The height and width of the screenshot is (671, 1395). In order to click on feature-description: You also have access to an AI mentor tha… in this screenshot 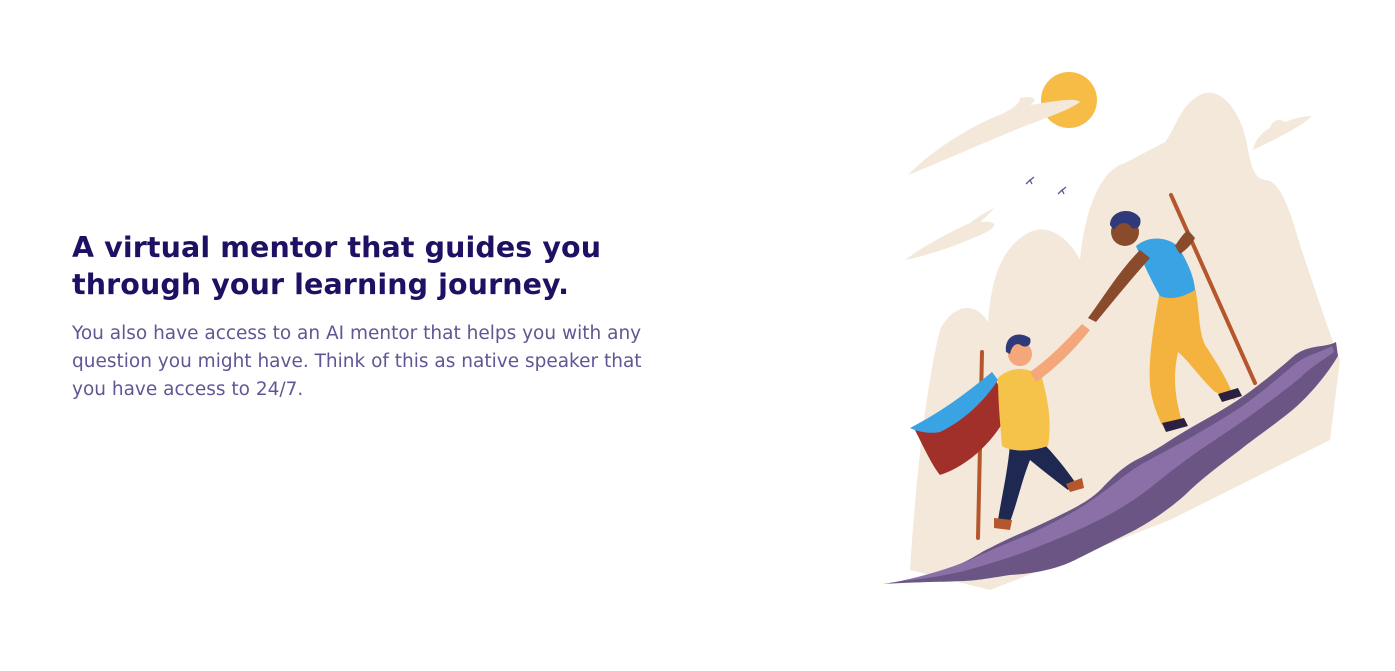, I will do `click(357, 361)`.